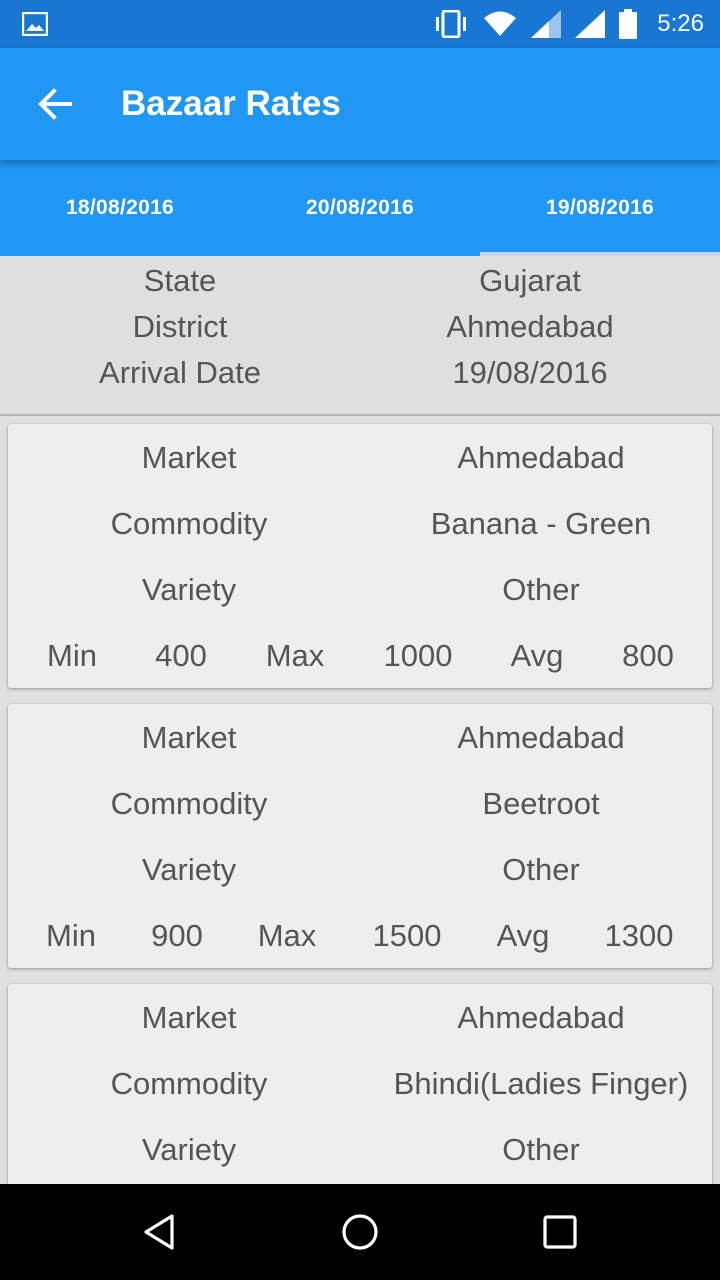 The height and width of the screenshot is (1280, 720). What do you see at coordinates (360, 804) in the screenshot?
I see `commodity-row: Commodity Beetroot` at bounding box center [360, 804].